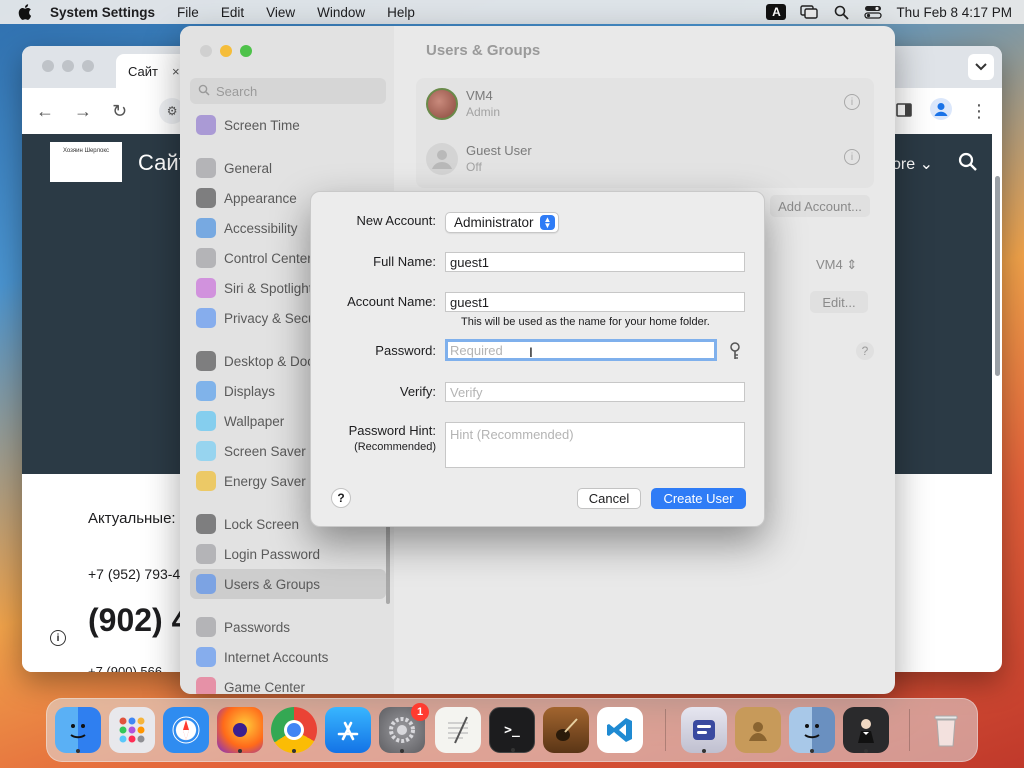  I want to click on screen-mirroring-icon, so click(809, 12).